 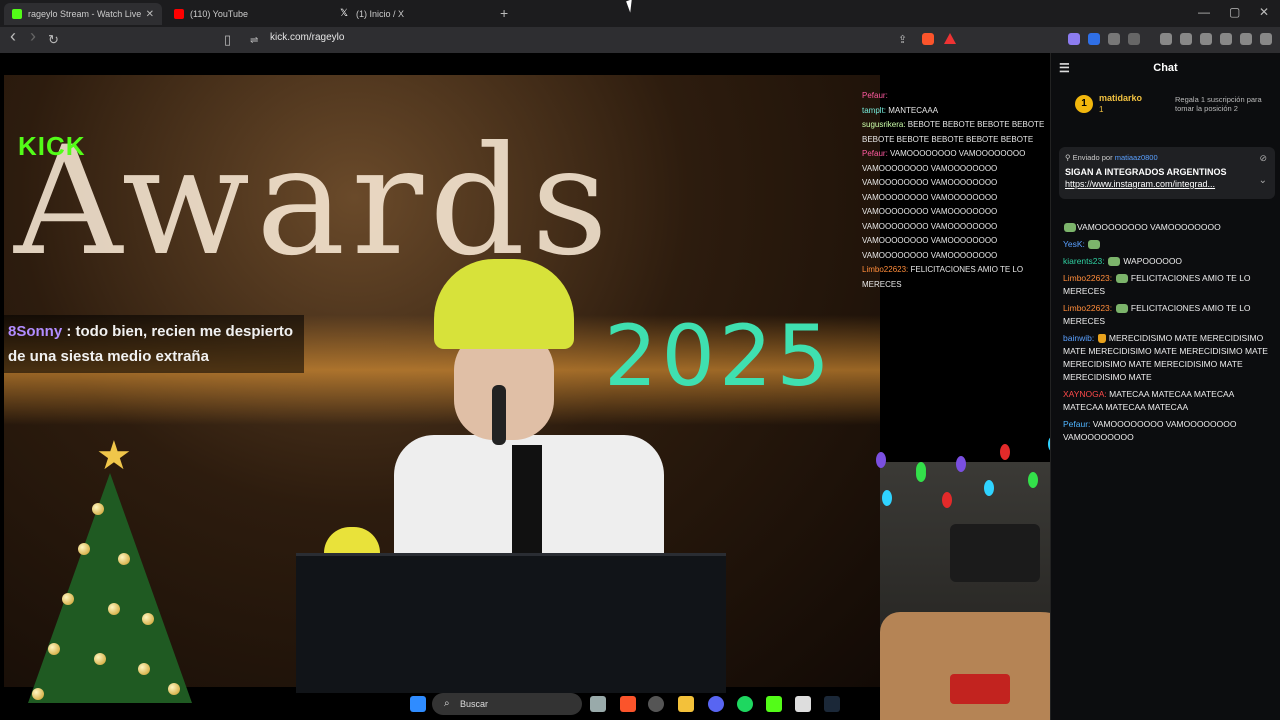 What do you see at coordinates (150, 14) in the screenshot?
I see `close-tab-icon: ✕` at bounding box center [150, 14].